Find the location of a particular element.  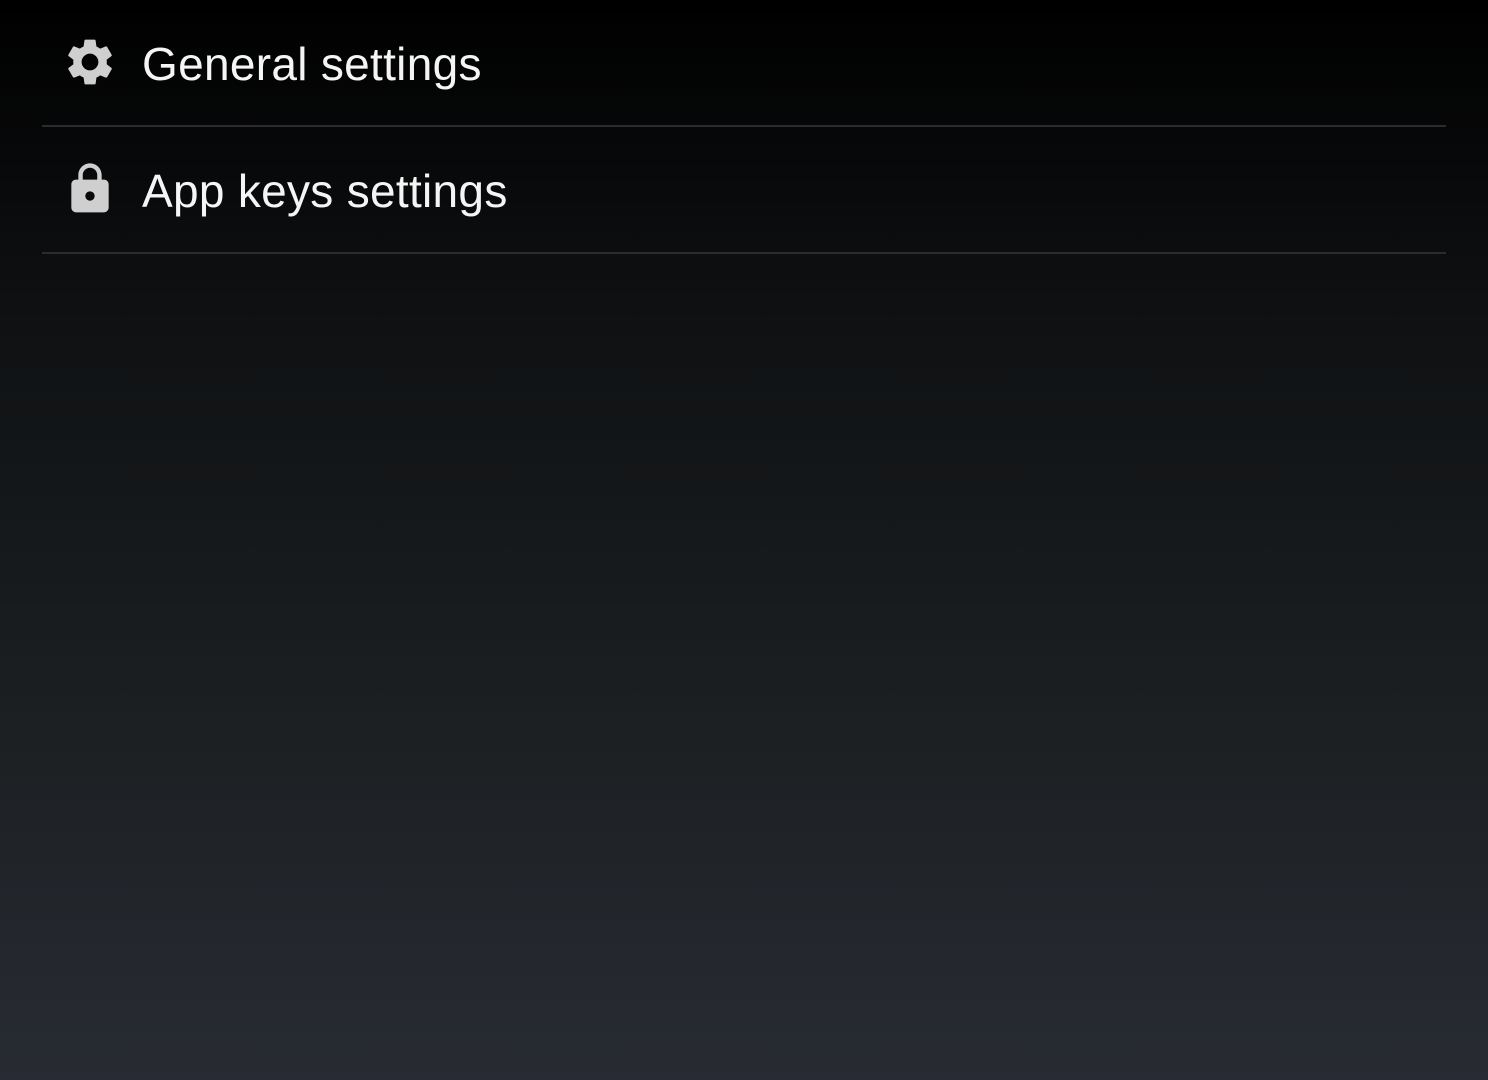

general-settings-item: General settings is located at coordinates (744, 63).